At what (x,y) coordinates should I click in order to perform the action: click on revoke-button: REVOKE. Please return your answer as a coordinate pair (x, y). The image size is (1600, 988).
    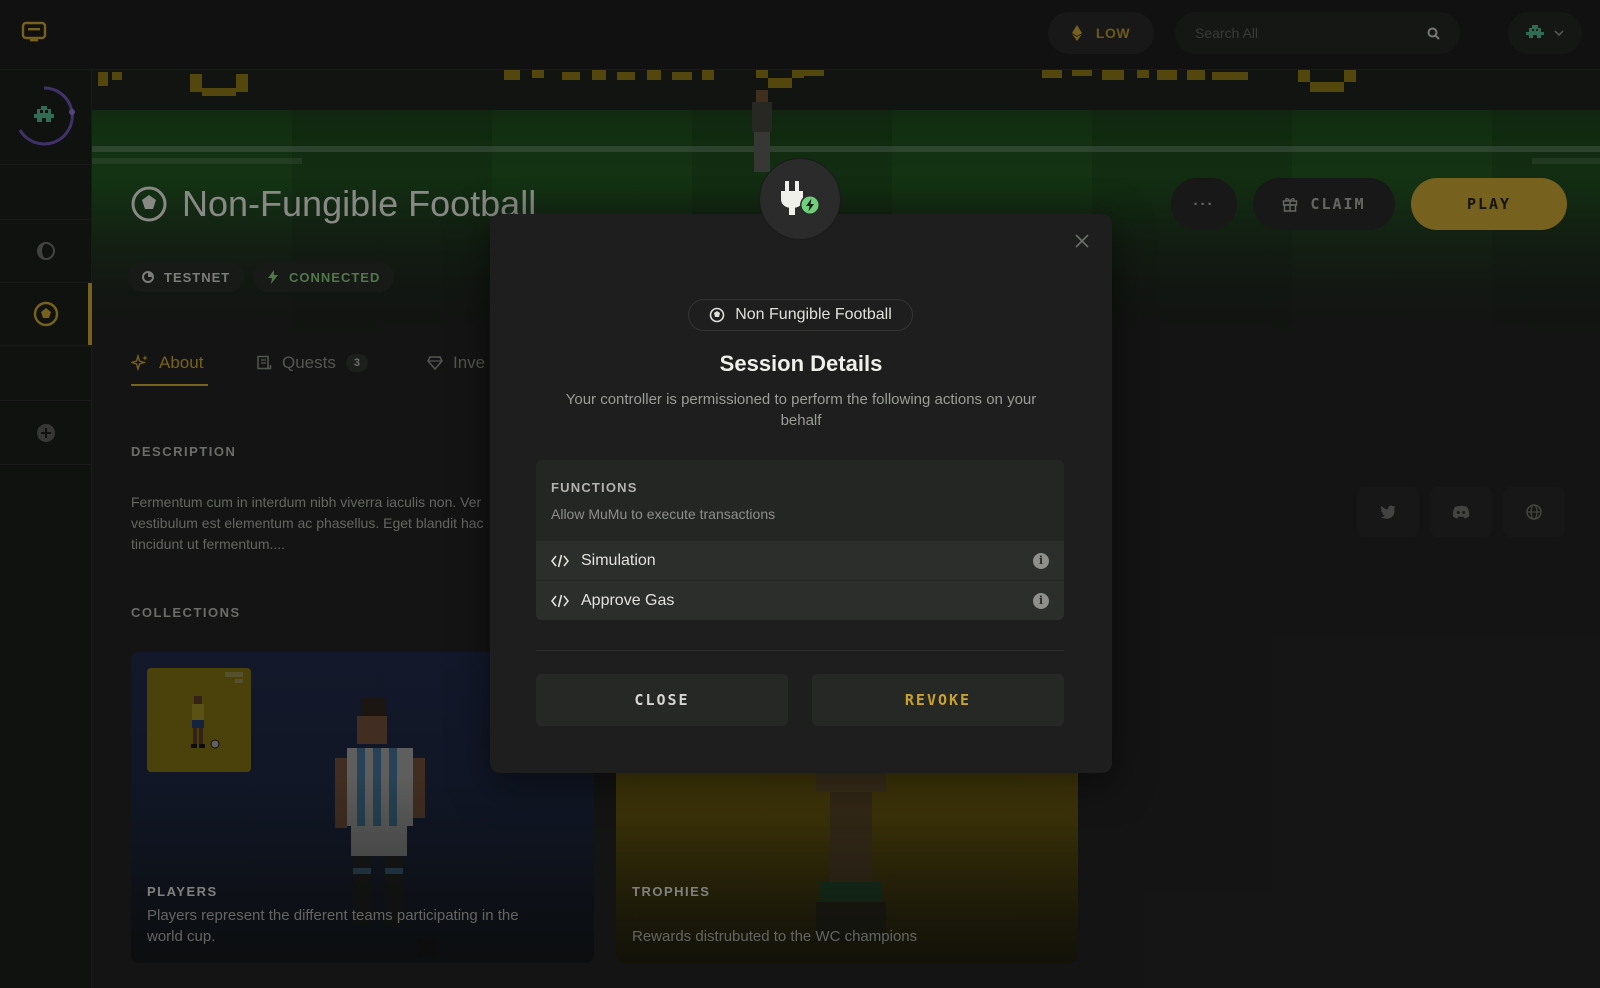
    Looking at the image, I should click on (938, 700).